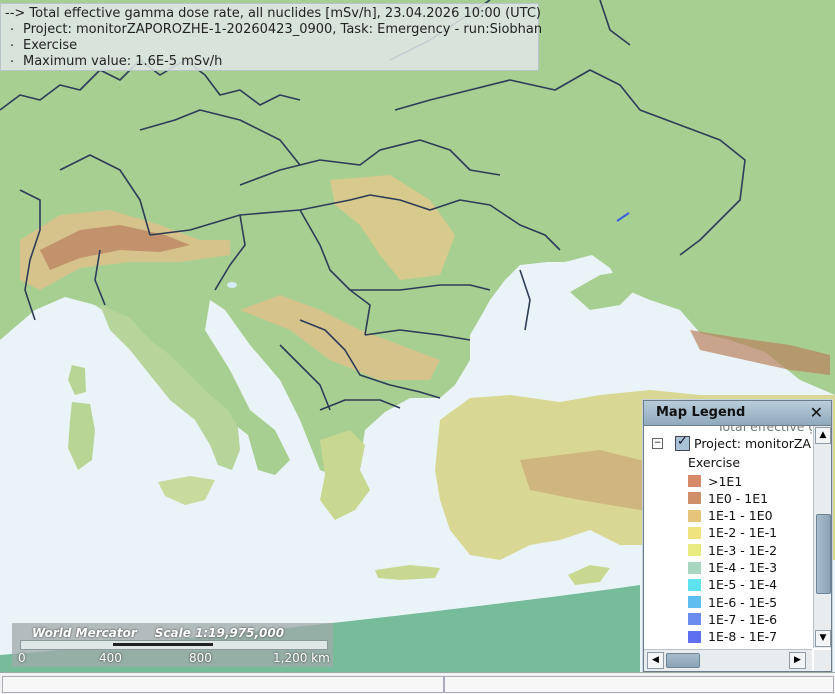 The image size is (835, 694). I want to click on scale-caption: World Mercator Scale 1:19,975,000, so click(167, 633).